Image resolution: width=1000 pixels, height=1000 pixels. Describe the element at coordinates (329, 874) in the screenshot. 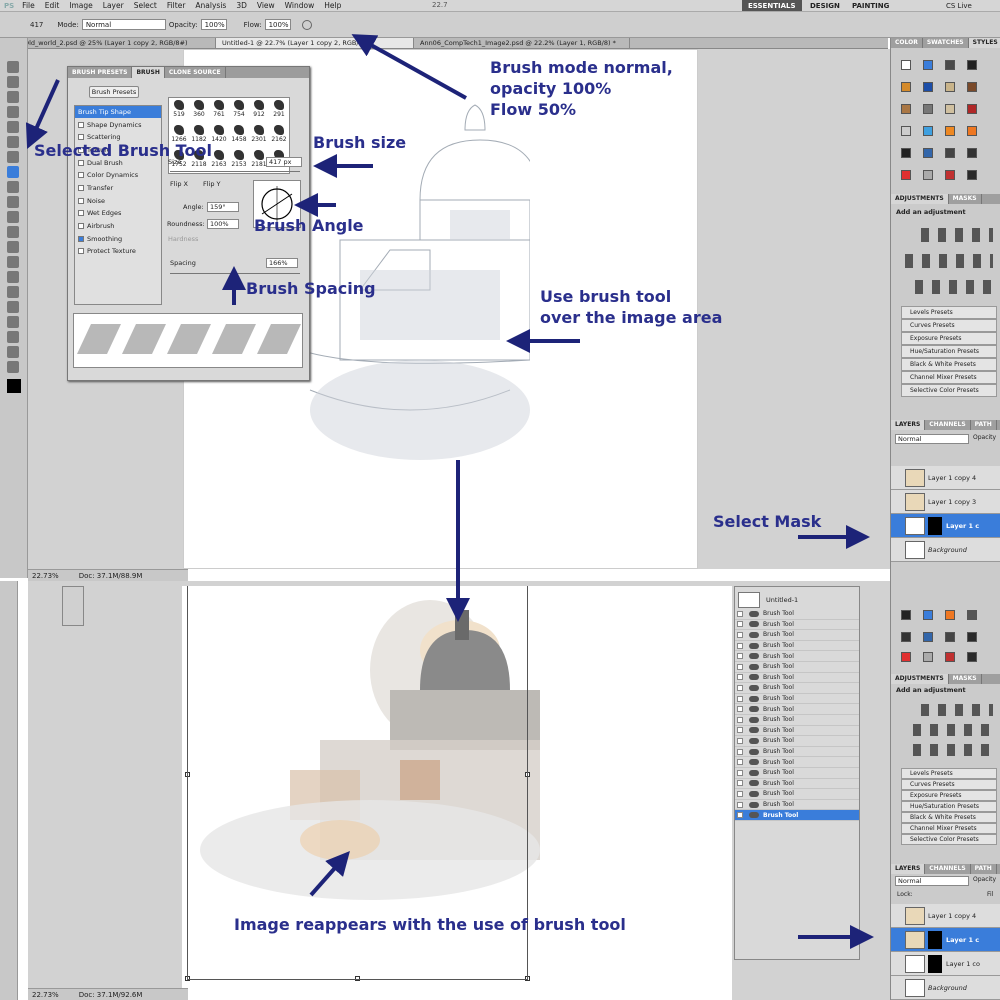

I see `arrow-to-reappeared` at that location.